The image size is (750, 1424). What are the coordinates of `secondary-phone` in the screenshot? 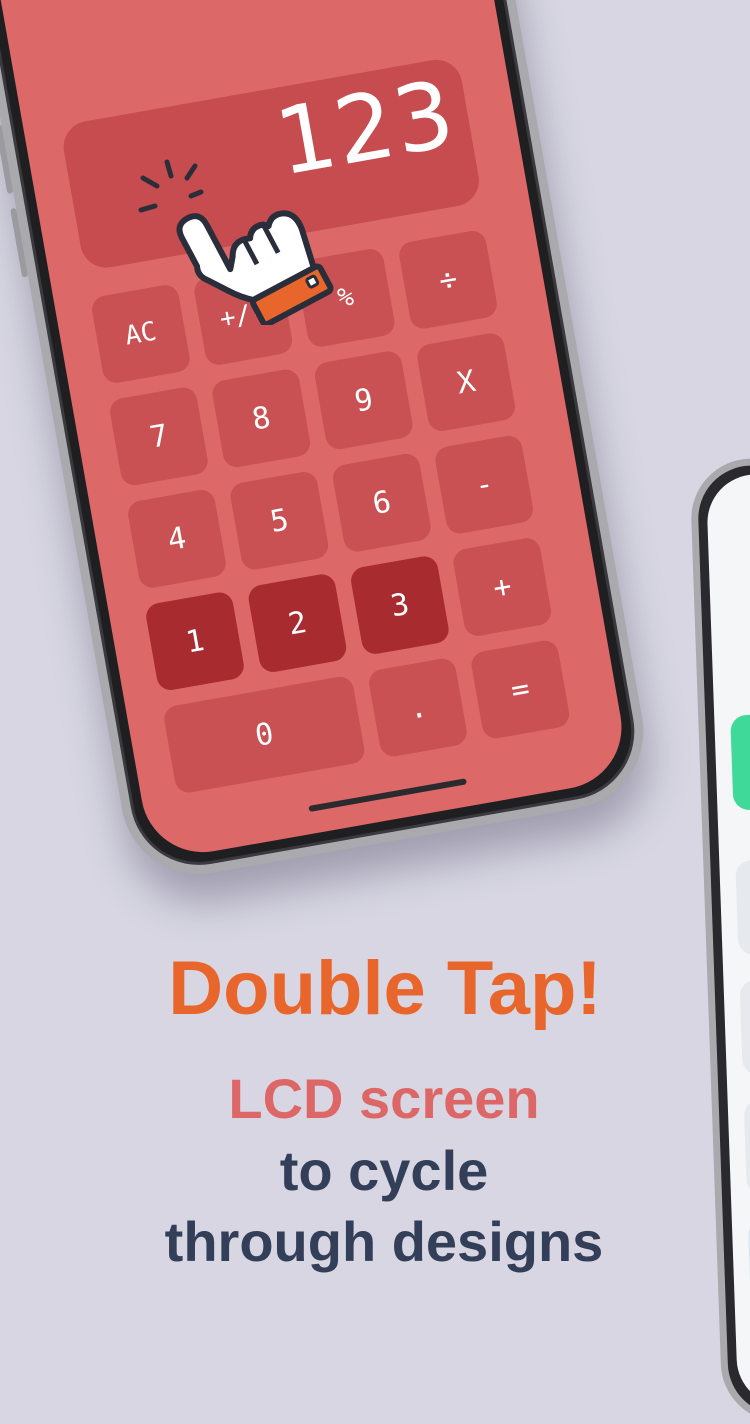 It's located at (719, 936).